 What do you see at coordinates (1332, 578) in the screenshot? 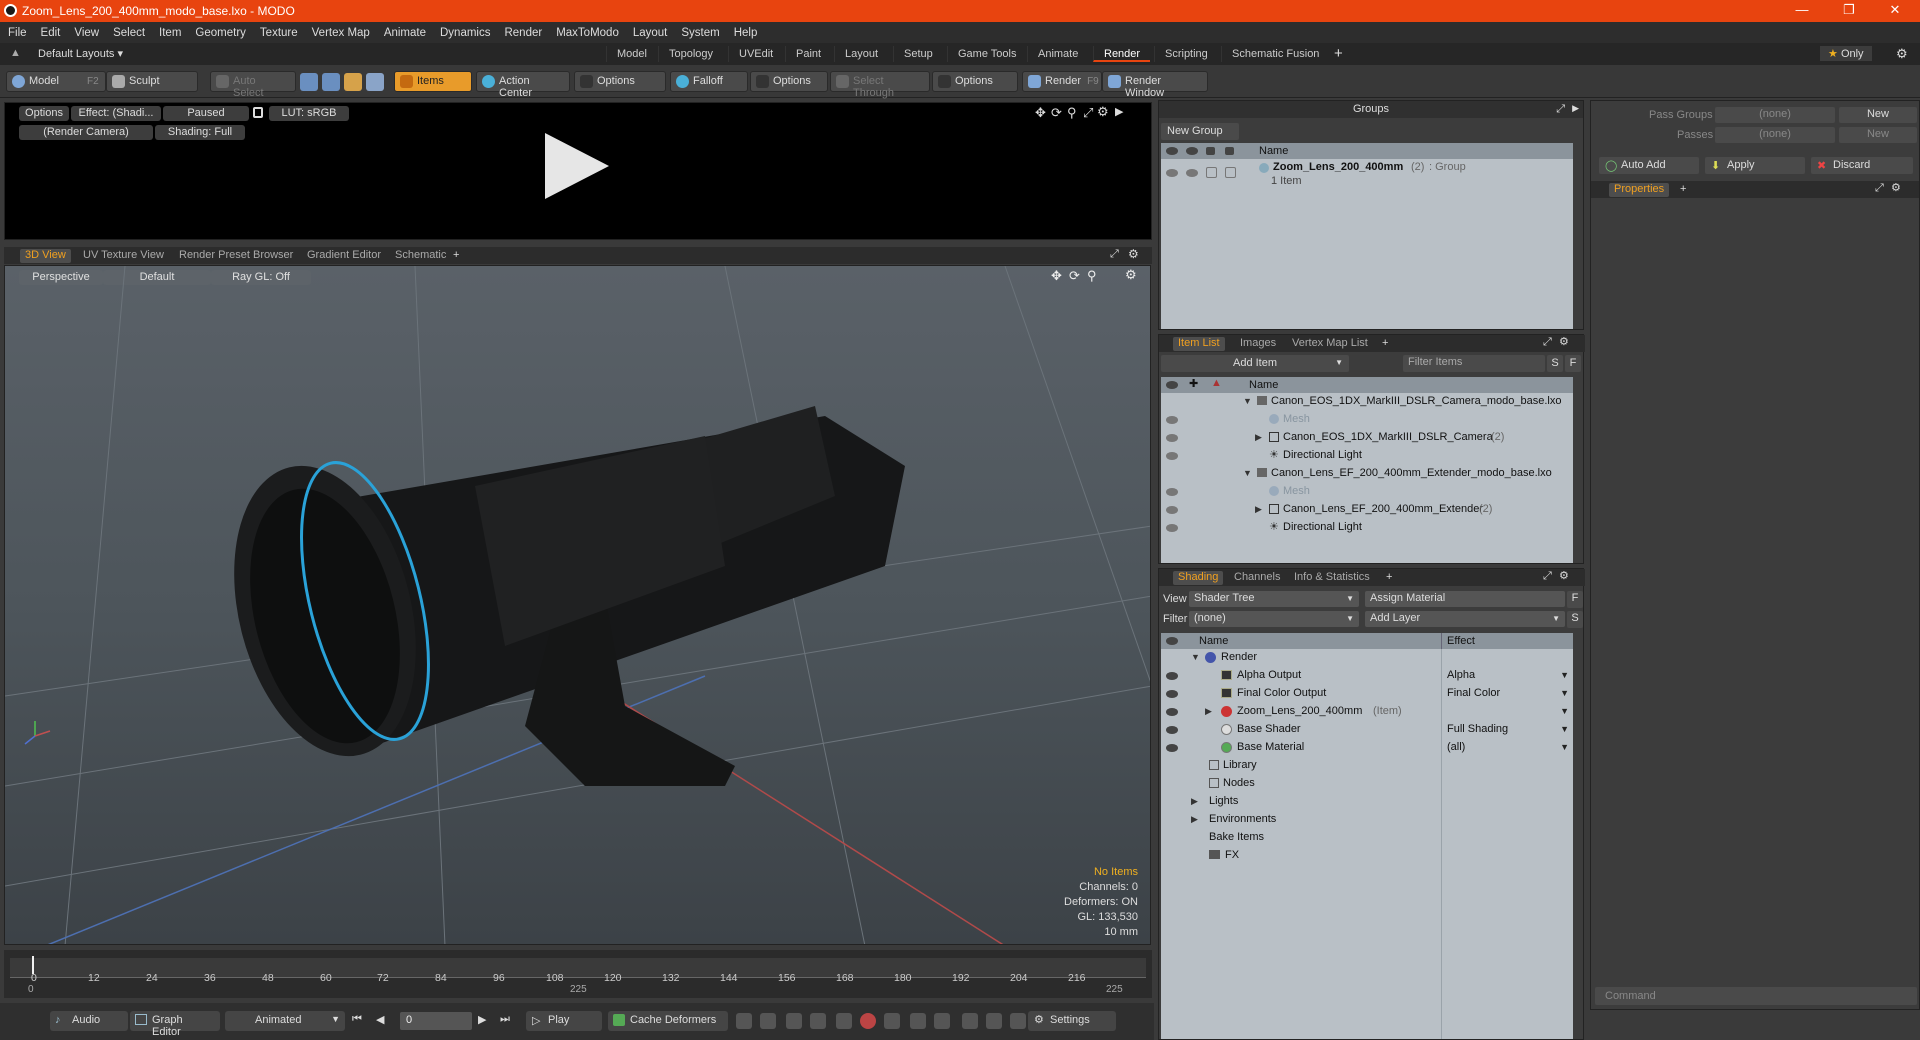
I see `tab-info-statistics: Info & Statistics` at bounding box center [1332, 578].